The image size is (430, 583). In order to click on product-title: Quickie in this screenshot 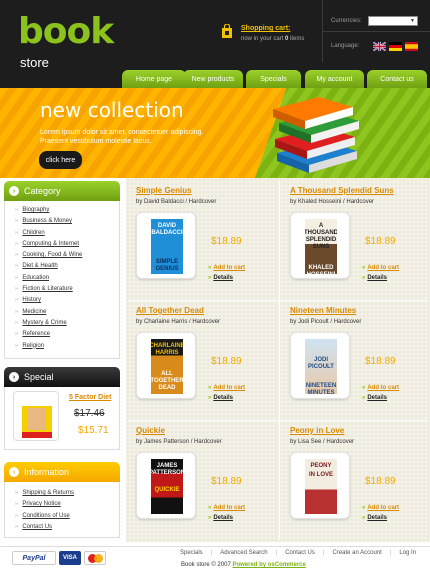, I will do `click(150, 430)`.